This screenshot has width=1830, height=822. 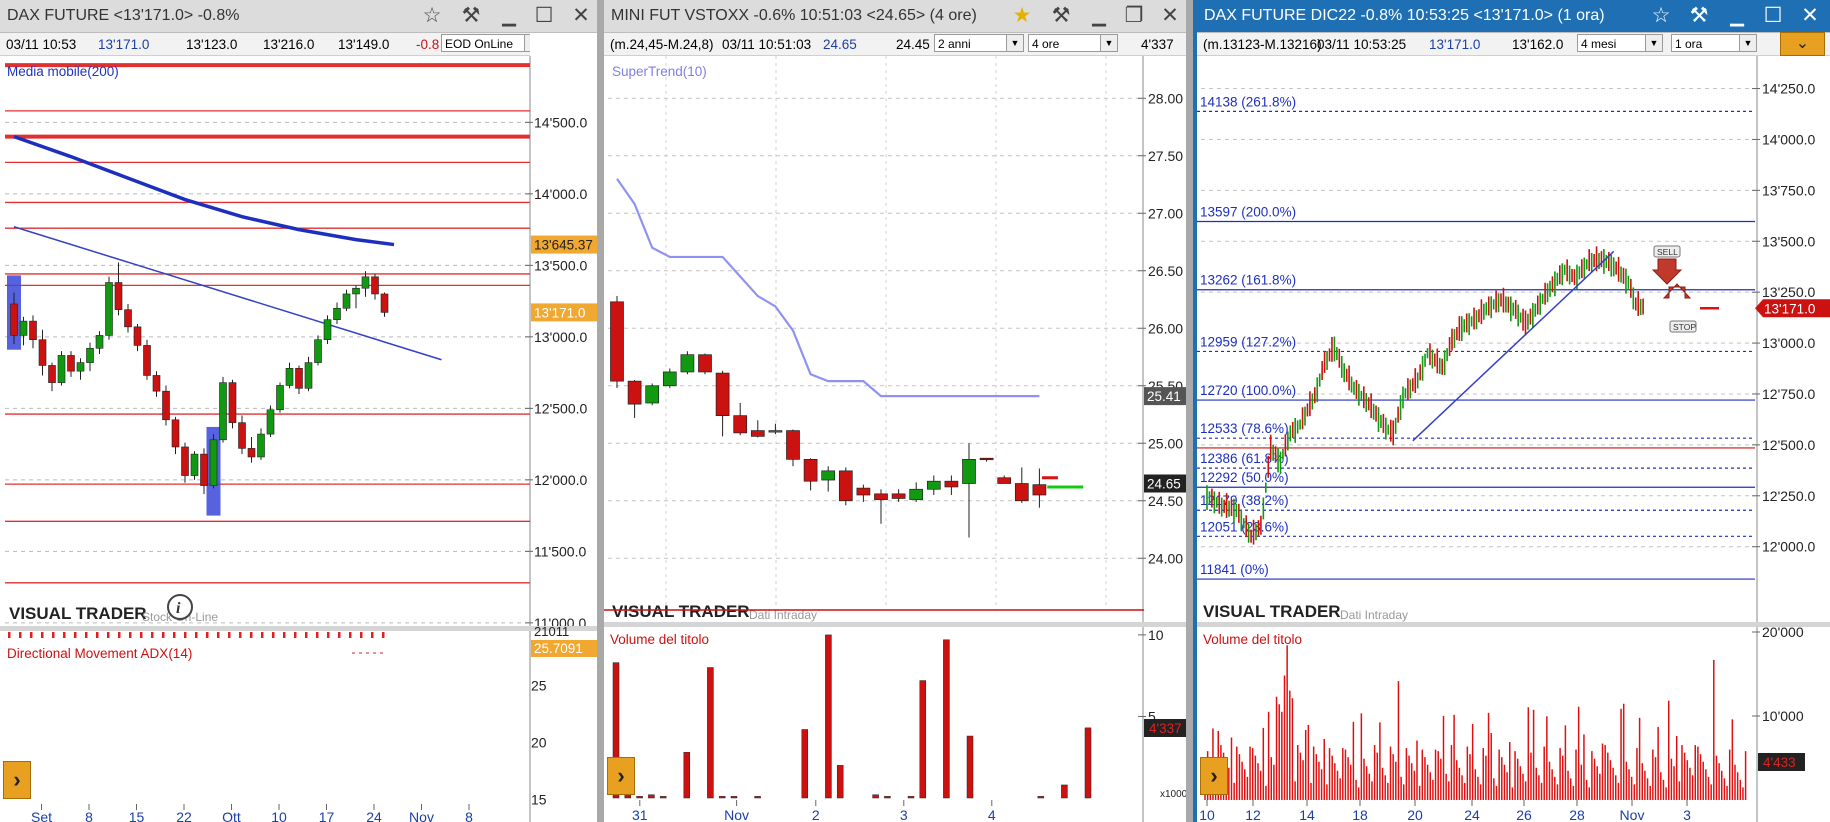 I want to click on x-tick-label: 20, so click(x=1415, y=814).